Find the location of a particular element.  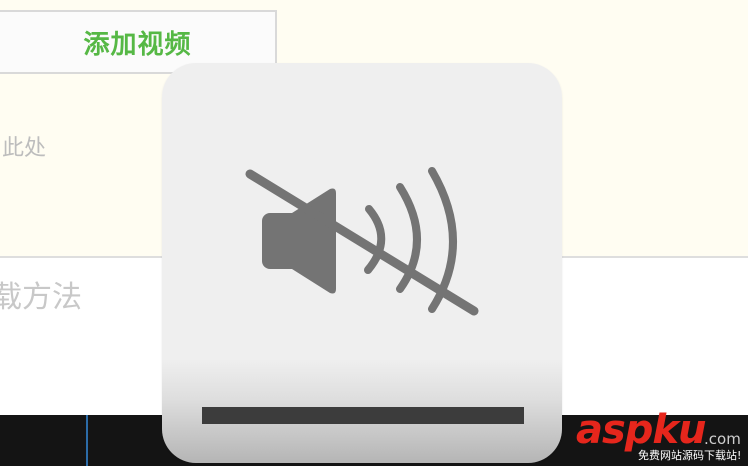

taskbar-separator is located at coordinates (87, 440).